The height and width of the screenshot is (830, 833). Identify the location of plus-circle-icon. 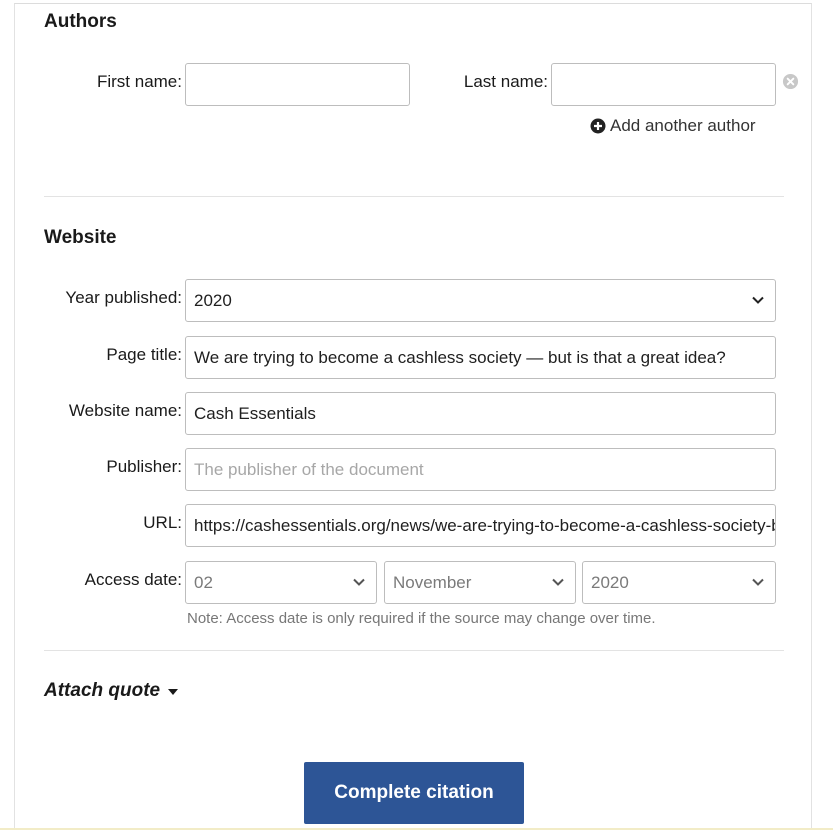
(598, 126).